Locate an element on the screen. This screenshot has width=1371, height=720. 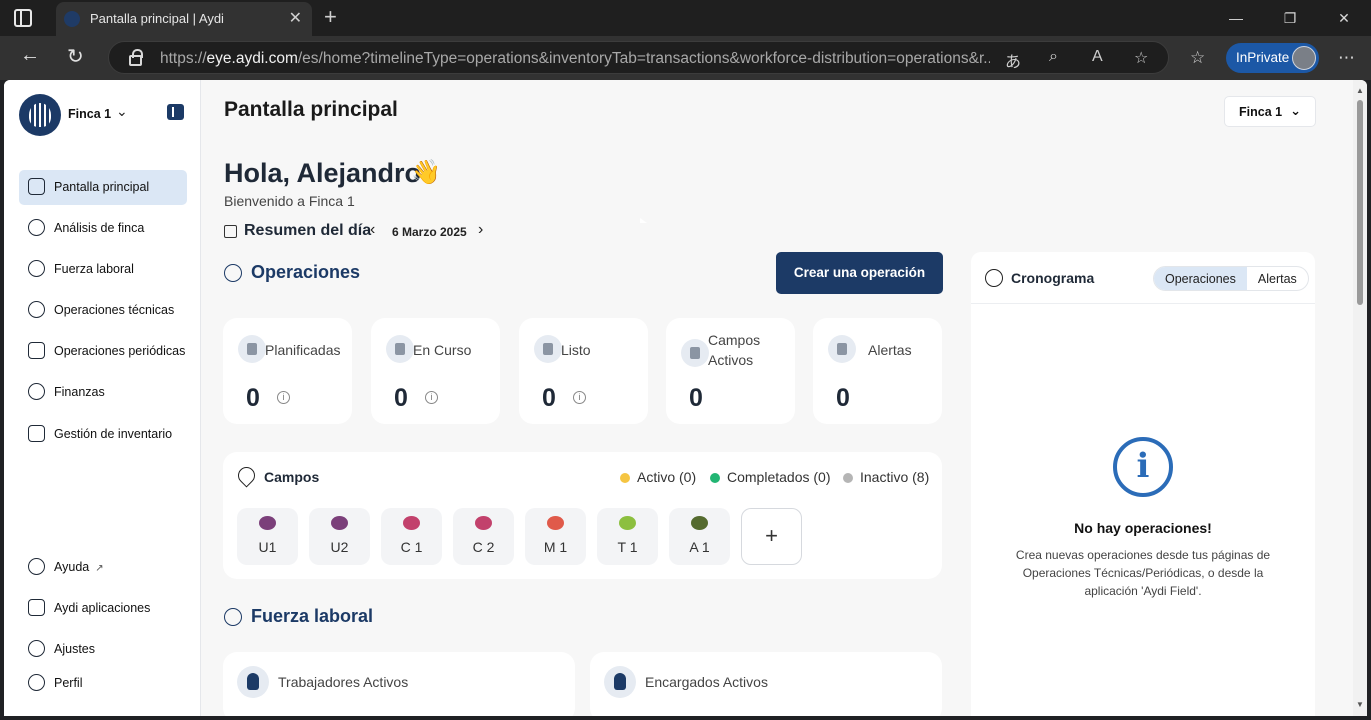
scroll-up-icon: ▲ is located at coordinates (1360, 90).